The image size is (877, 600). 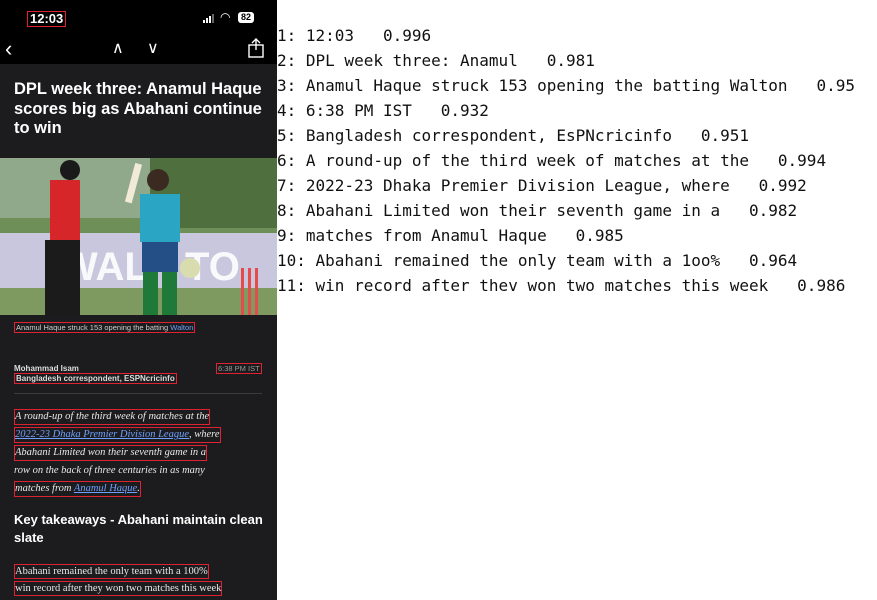 What do you see at coordinates (225, 17) in the screenshot?
I see `wifi-icon: ◠` at bounding box center [225, 17].